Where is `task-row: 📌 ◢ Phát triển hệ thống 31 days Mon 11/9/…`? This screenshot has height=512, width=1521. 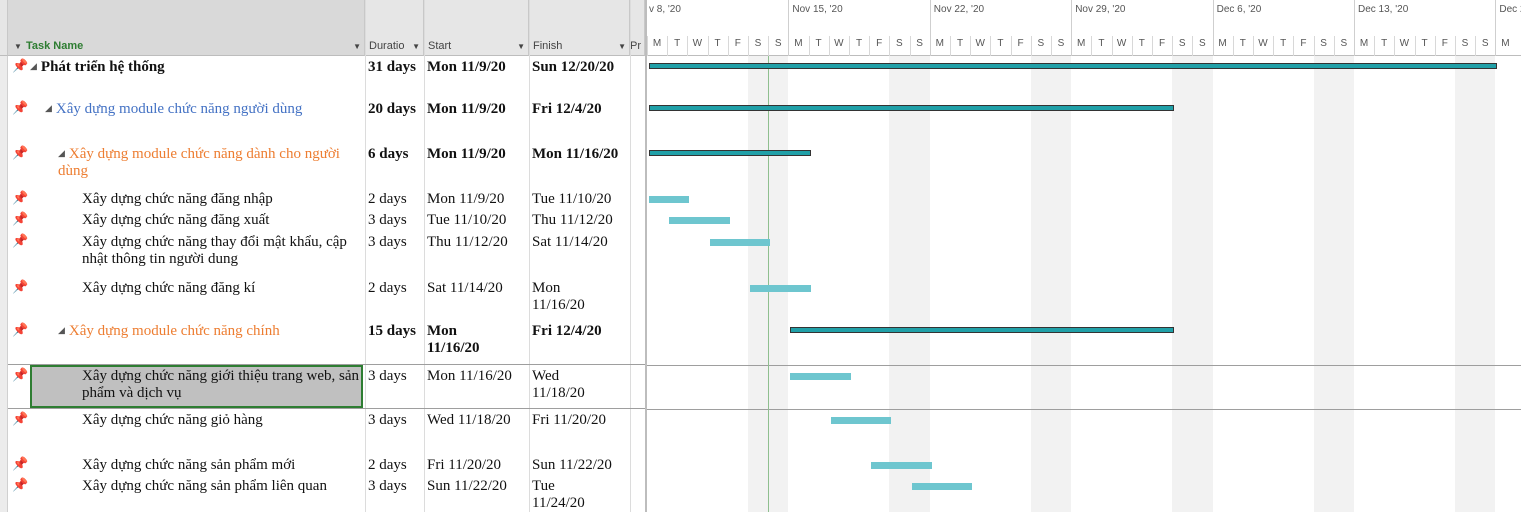 task-row: 📌 ◢ Phát triển hệ thống 31 days Mon 11/9/… is located at coordinates (322, 77).